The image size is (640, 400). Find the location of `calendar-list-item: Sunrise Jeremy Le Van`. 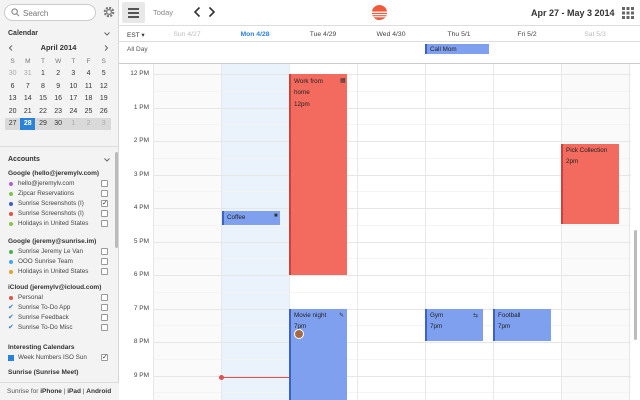

calendar-list-item: Sunrise Jeremy Le Van is located at coordinates (59, 252).